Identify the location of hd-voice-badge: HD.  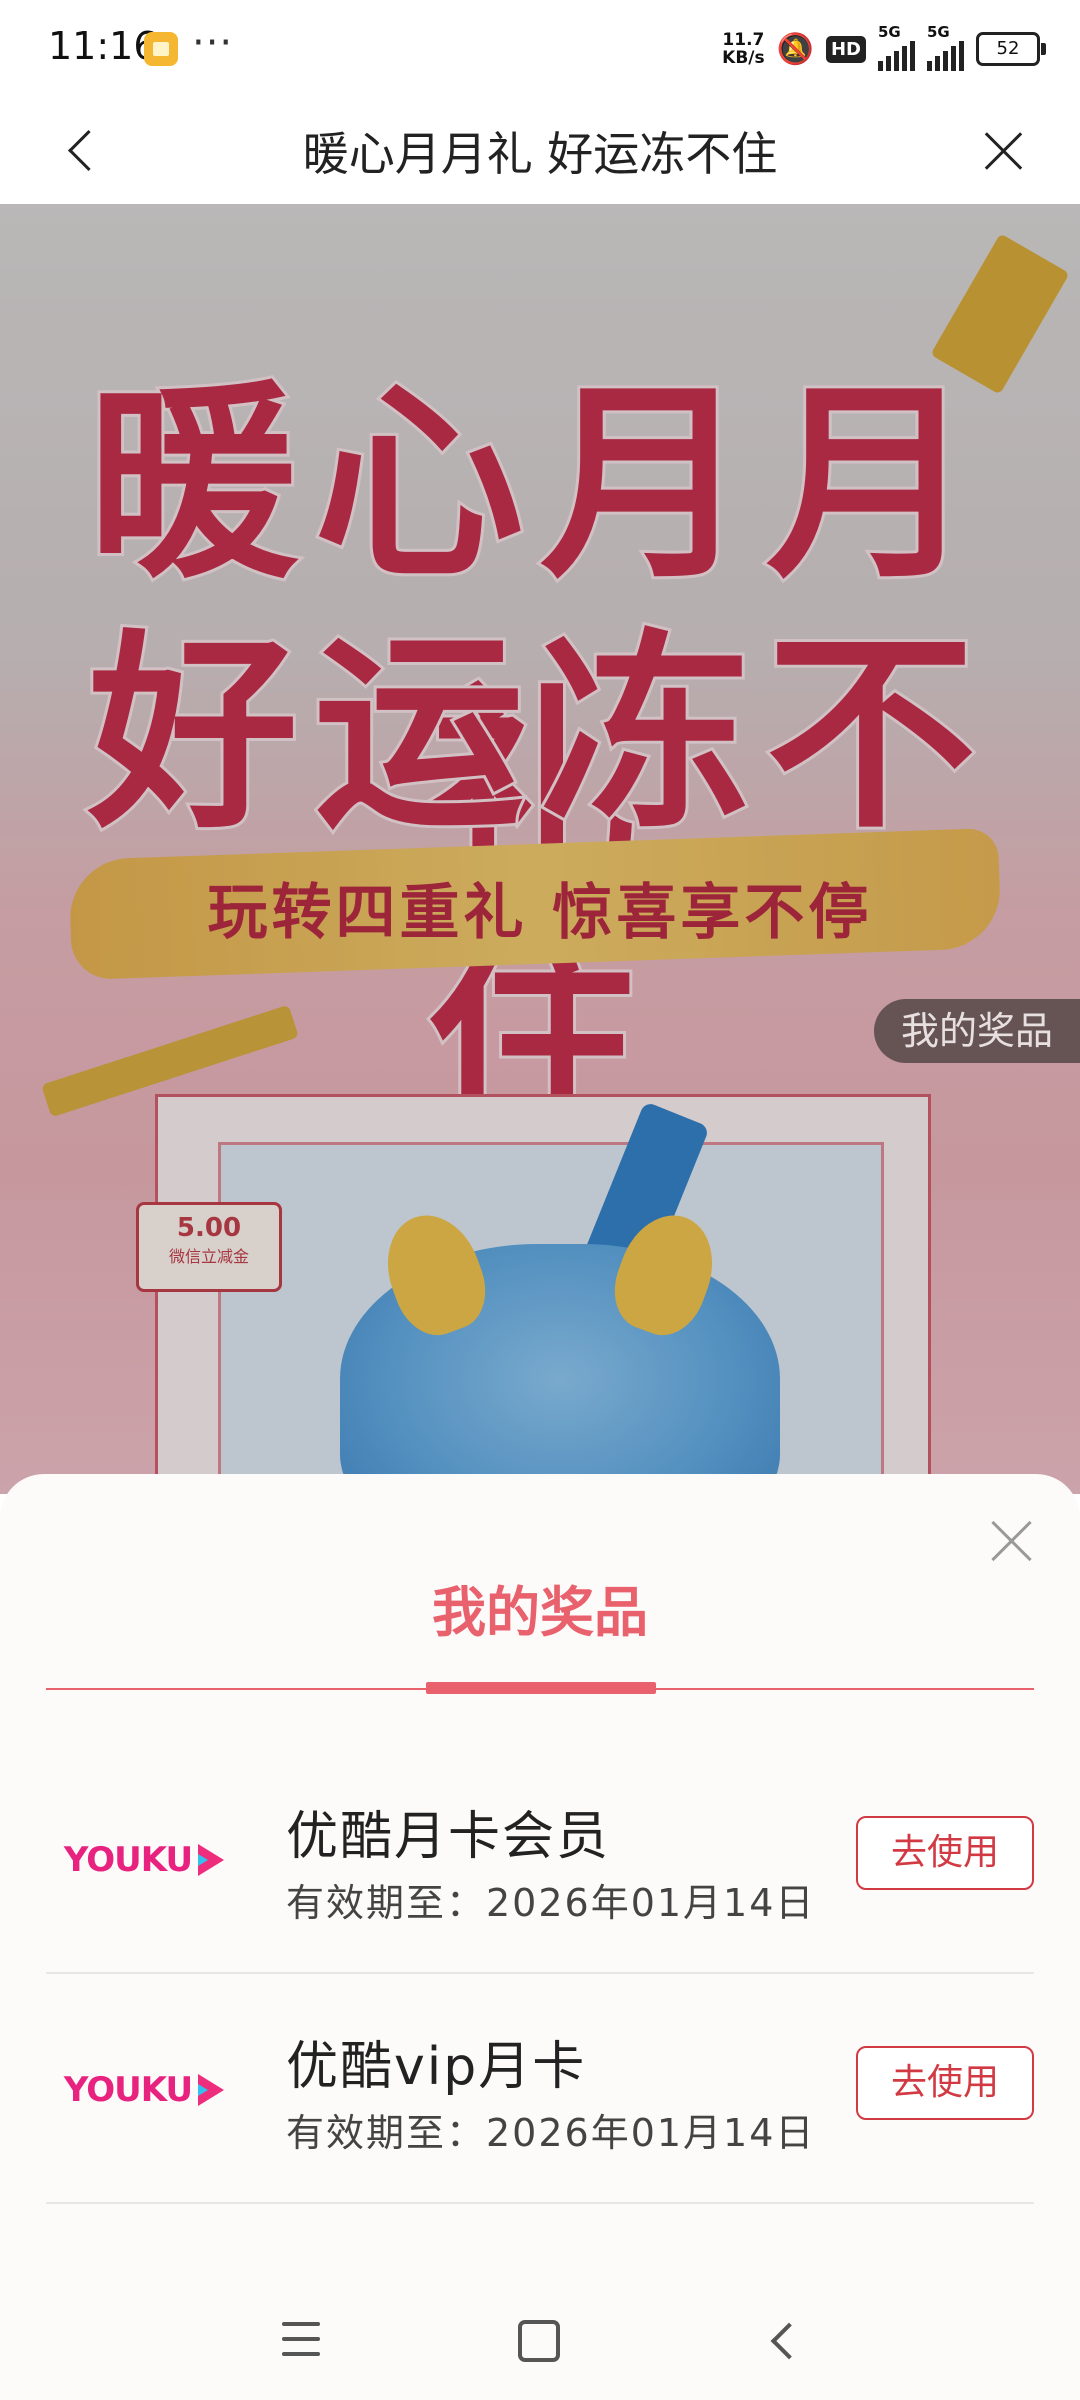
(845, 49).